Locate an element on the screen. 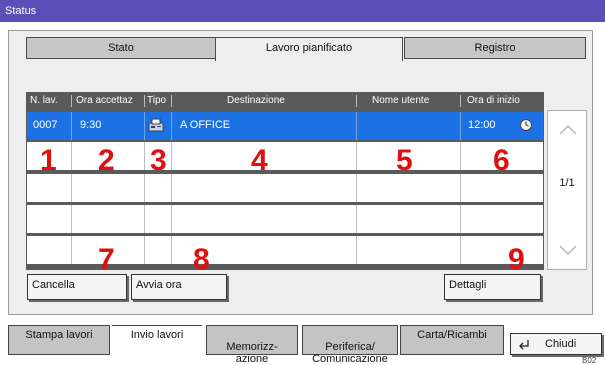  header-start-time: Ora di inizio is located at coordinates (493, 100).